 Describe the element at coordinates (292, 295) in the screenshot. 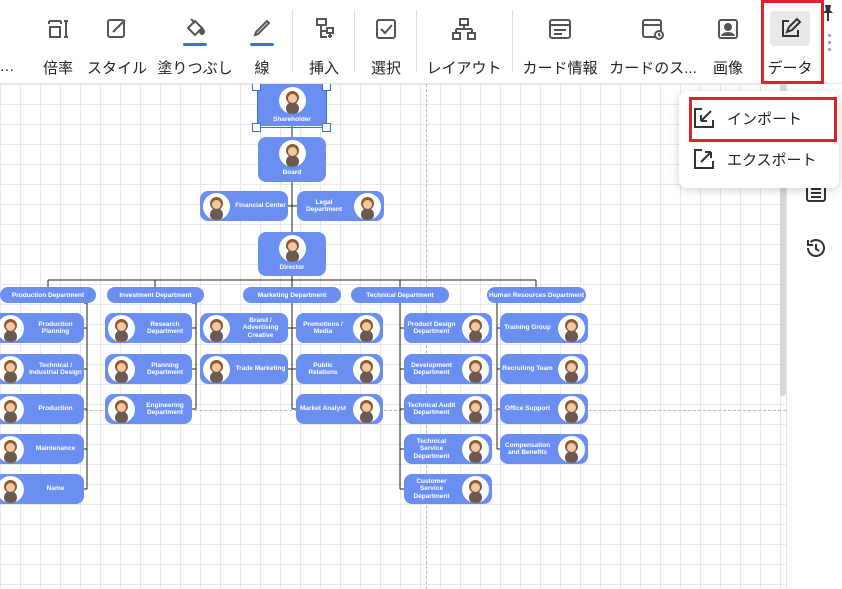

I see `dept-header-marketing: Marketing Department` at that location.